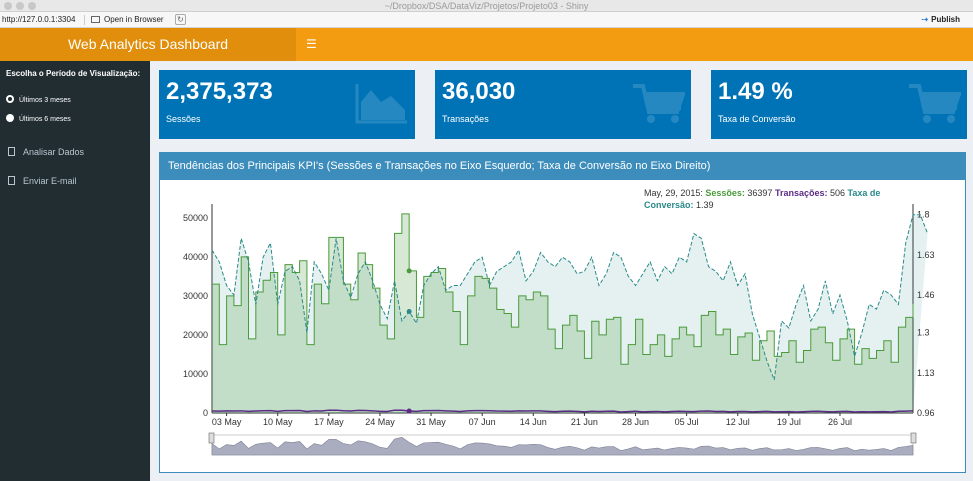 Image resolution: width=973 pixels, height=481 pixels. What do you see at coordinates (635, 422) in the screenshot?
I see `x-tick-label: 28 Jun` at bounding box center [635, 422].